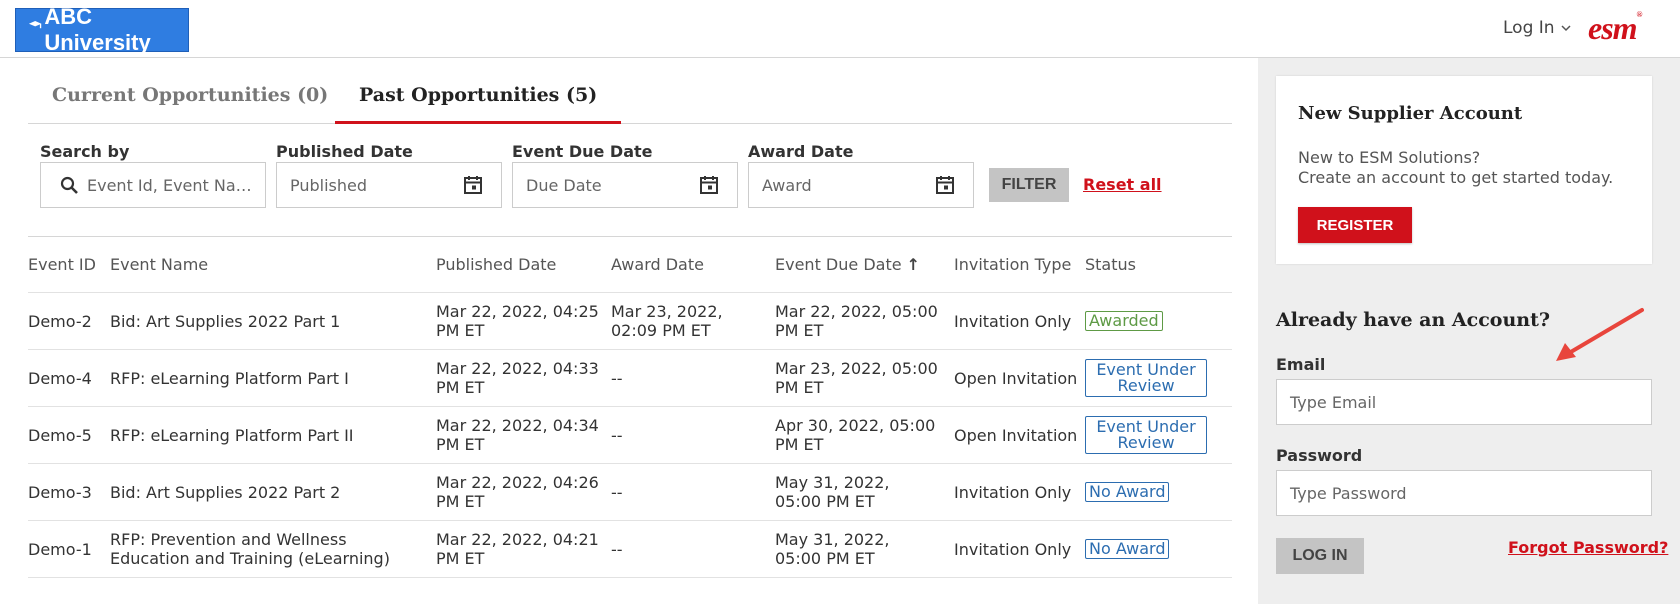 This screenshot has height=604, width=1680. Describe the element at coordinates (496, 264) in the screenshot. I see `column-header-published-date: Published Date` at that location.